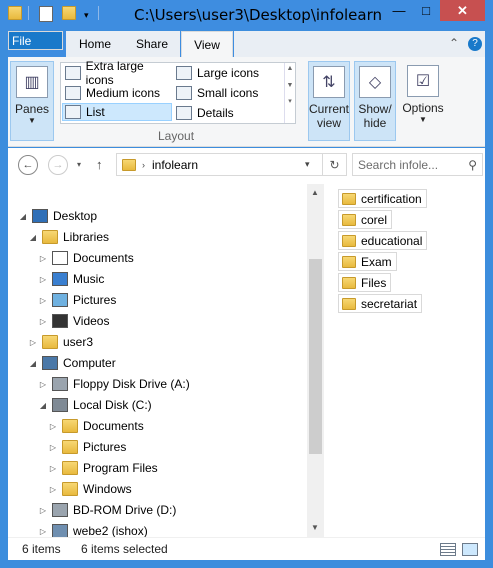  Describe the element at coordinates (50, 237) in the screenshot. I see `libraries-icon` at that location.